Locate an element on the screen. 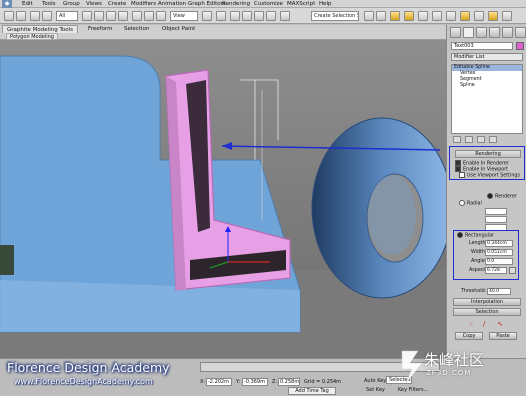 This screenshot has width=526, height=396. threshold-spinner: 40.0 is located at coordinates (499, 291).